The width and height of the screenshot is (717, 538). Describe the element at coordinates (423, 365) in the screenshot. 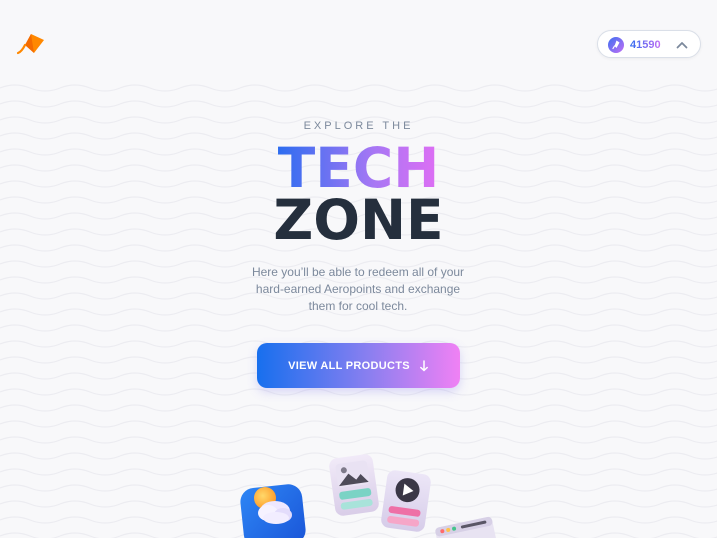

I see `arrow-down-icon` at that location.